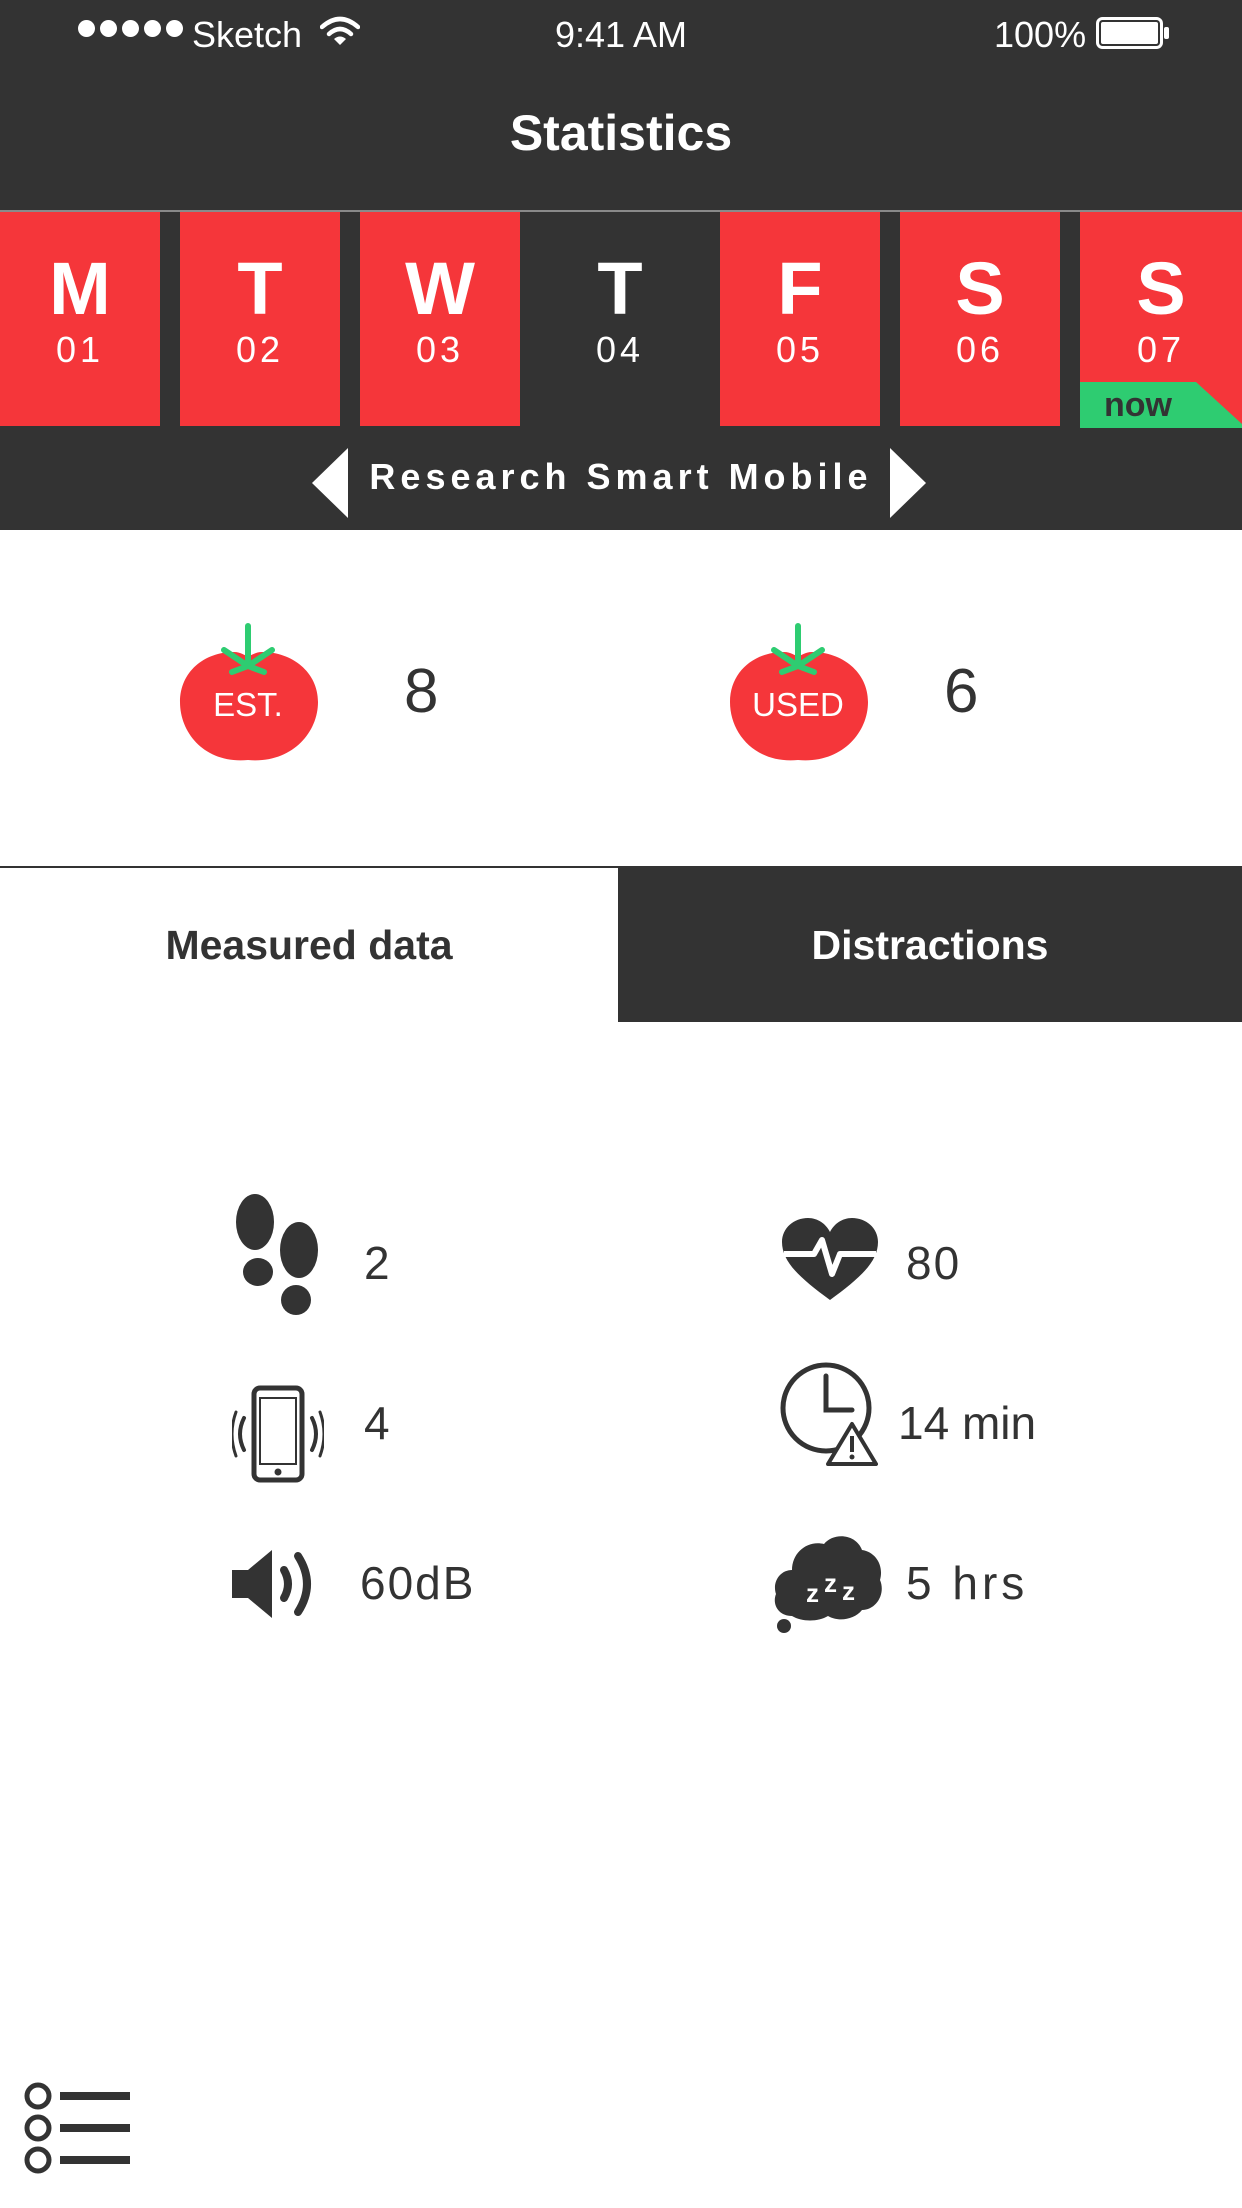  What do you see at coordinates (621, 476) in the screenshot?
I see `project-name: Research Smart Mobile` at bounding box center [621, 476].